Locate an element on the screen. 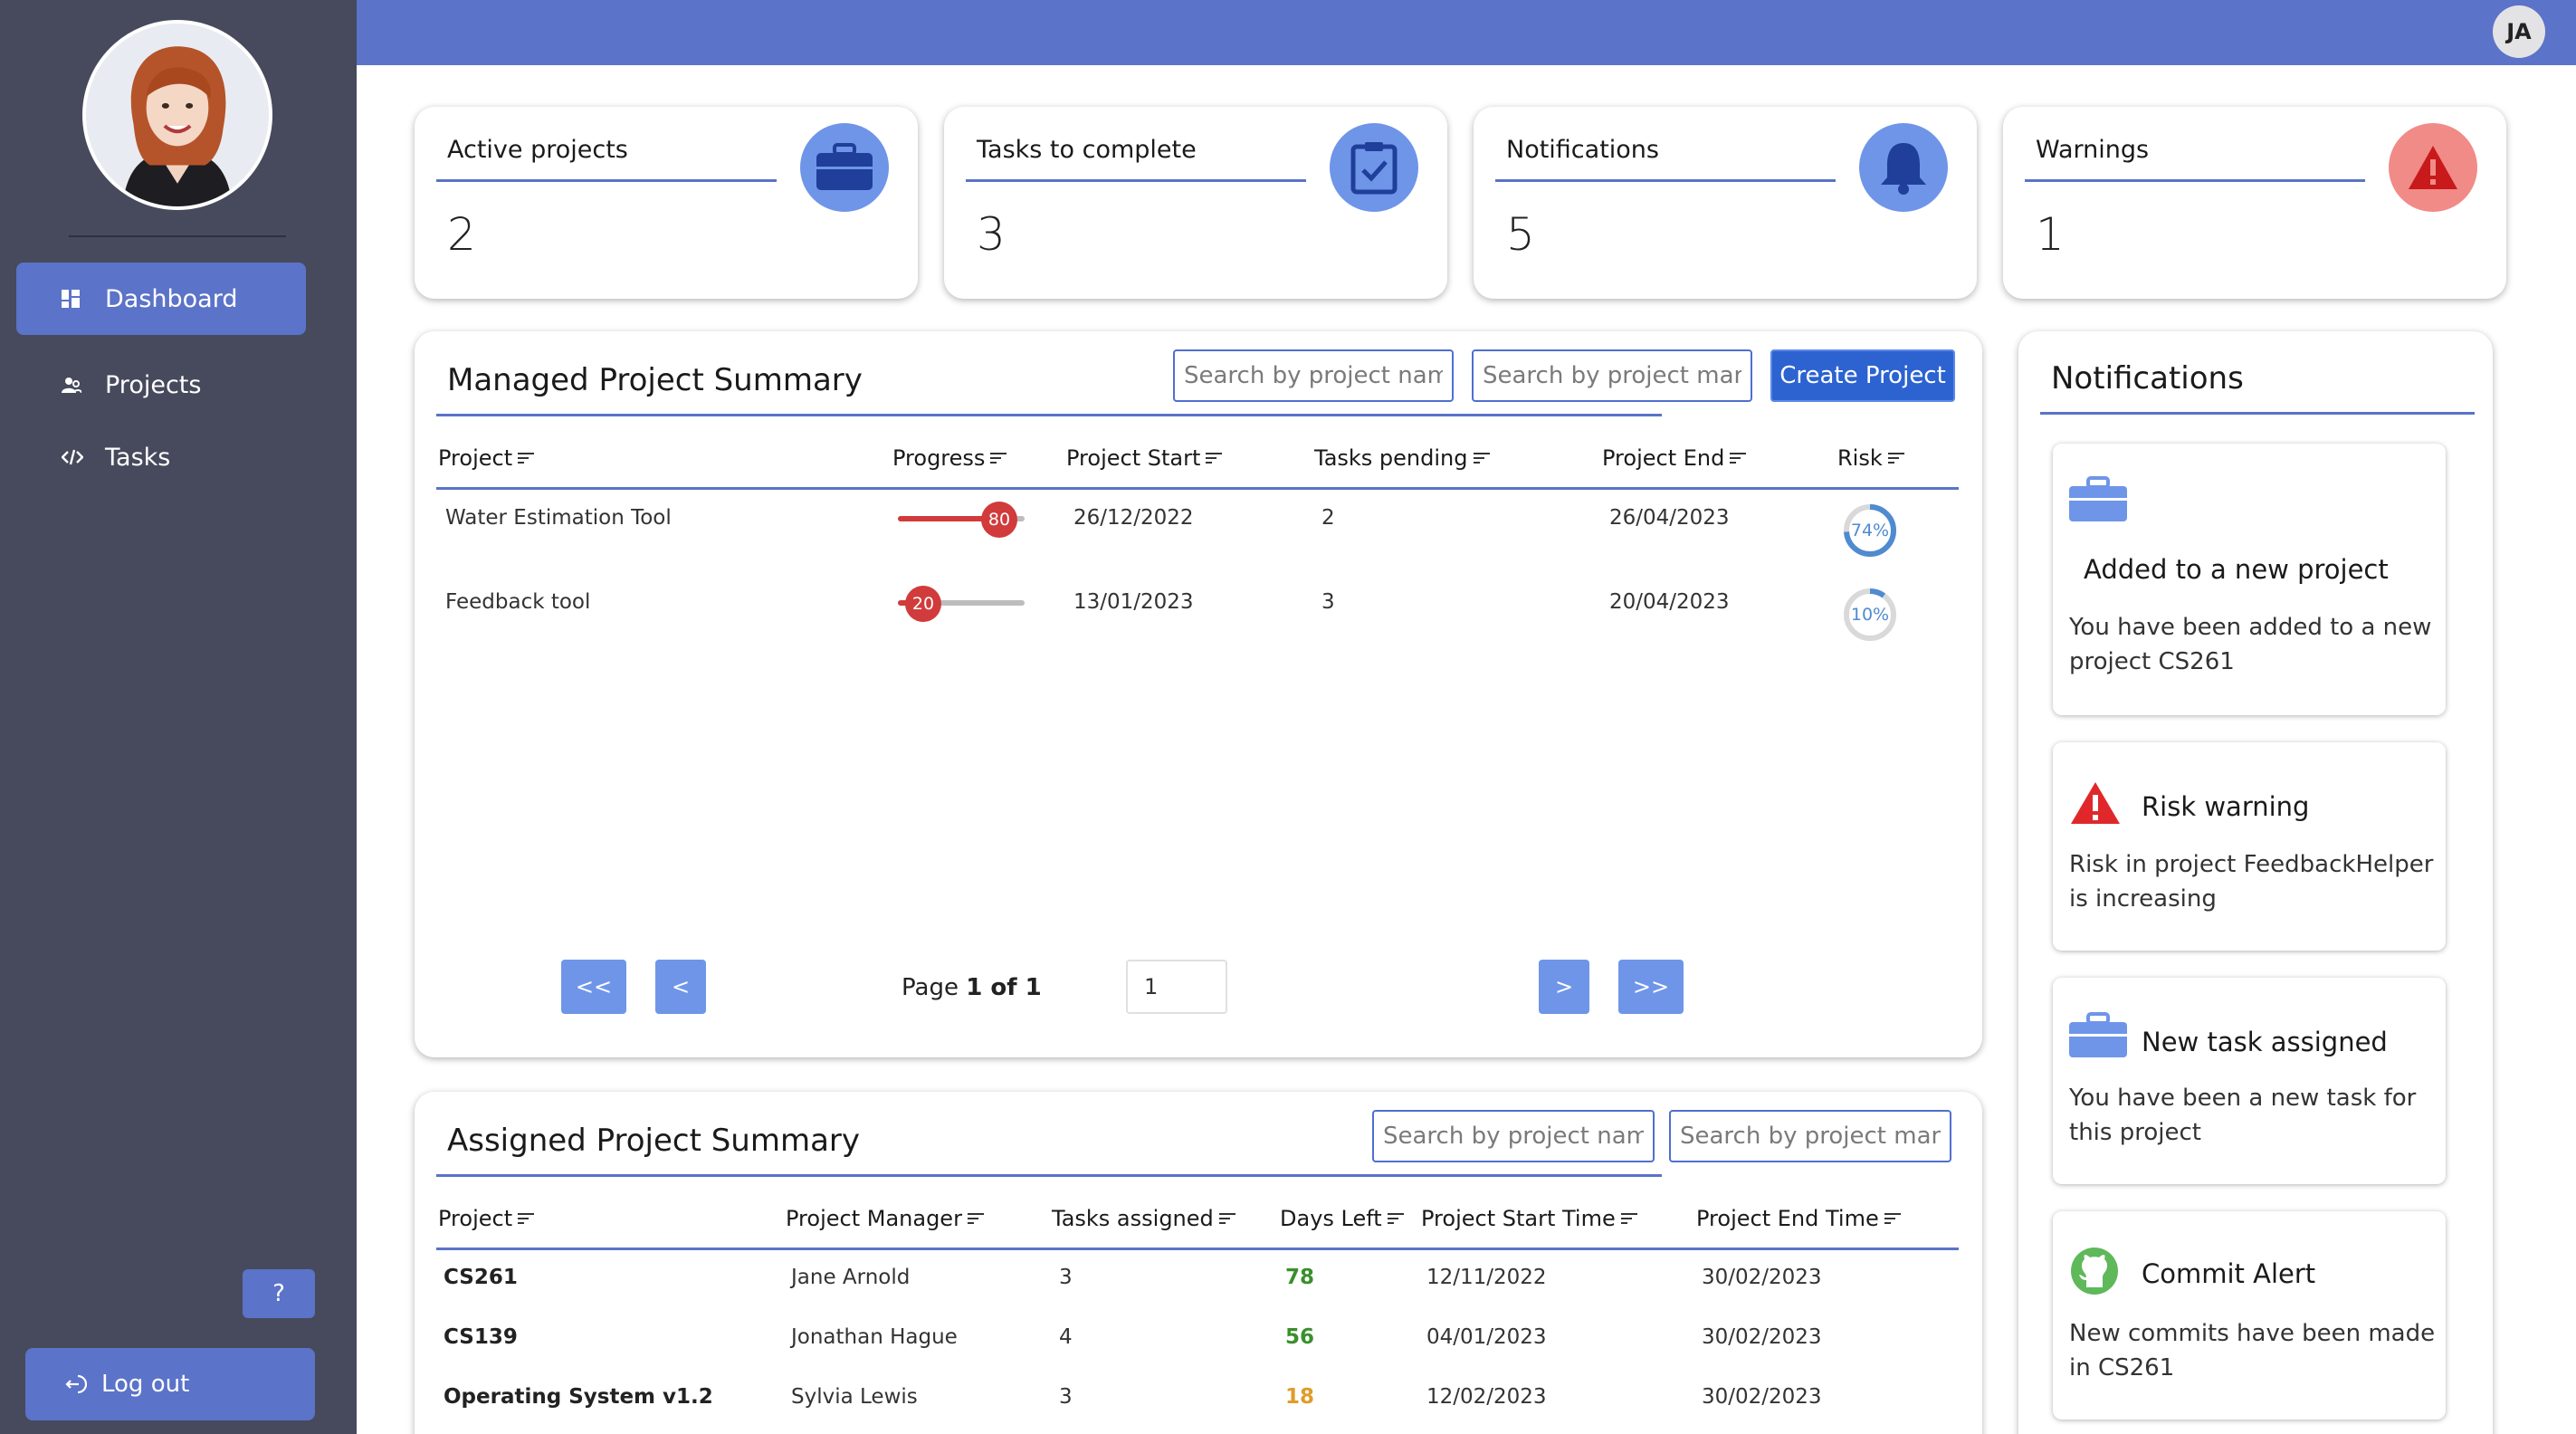 The height and width of the screenshot is (1434, 2576). stat-card-warnings: Warnings 1 is located at coordinates (2254, 203).